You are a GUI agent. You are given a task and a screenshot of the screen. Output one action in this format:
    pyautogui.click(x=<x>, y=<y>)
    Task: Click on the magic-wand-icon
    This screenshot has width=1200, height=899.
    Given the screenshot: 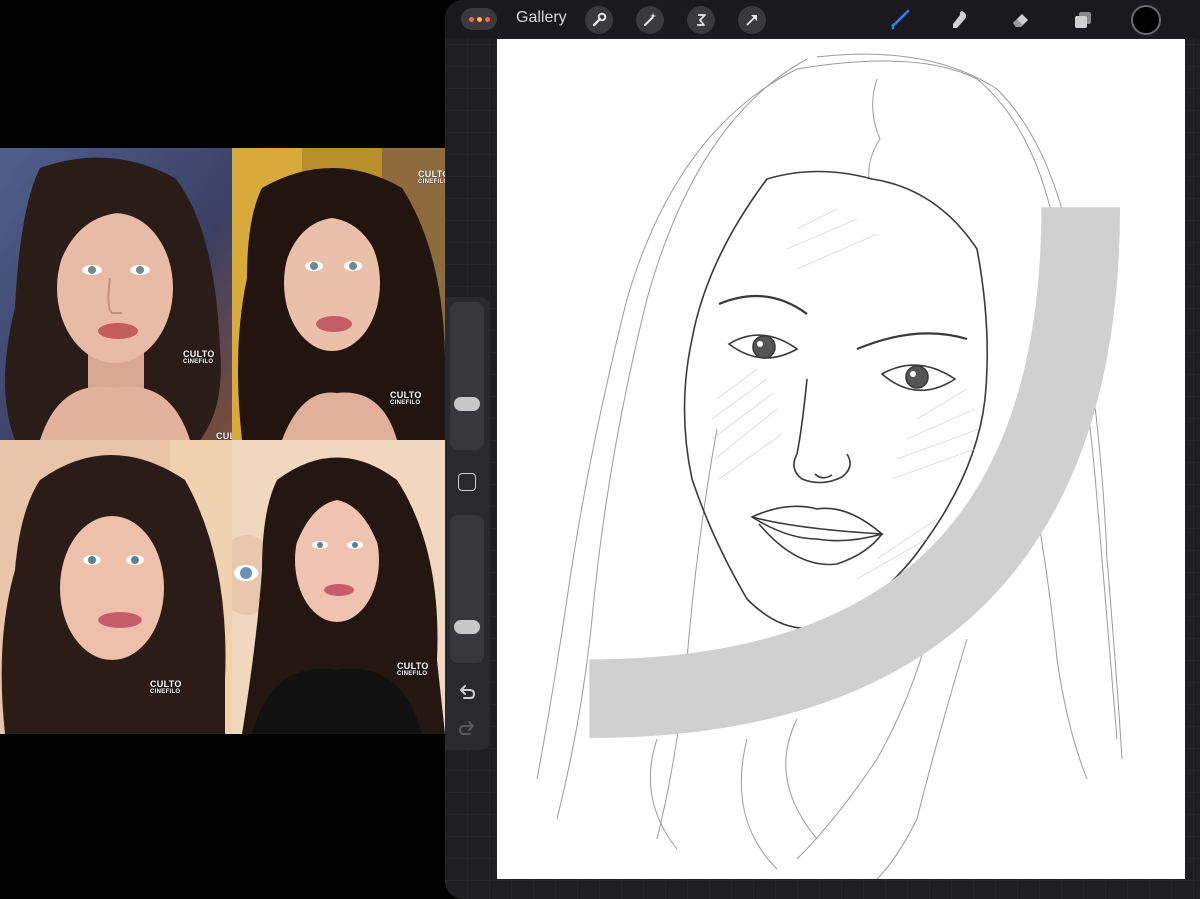 What is the action you would take?
    pyautogui.click(x=650, y=19)
    